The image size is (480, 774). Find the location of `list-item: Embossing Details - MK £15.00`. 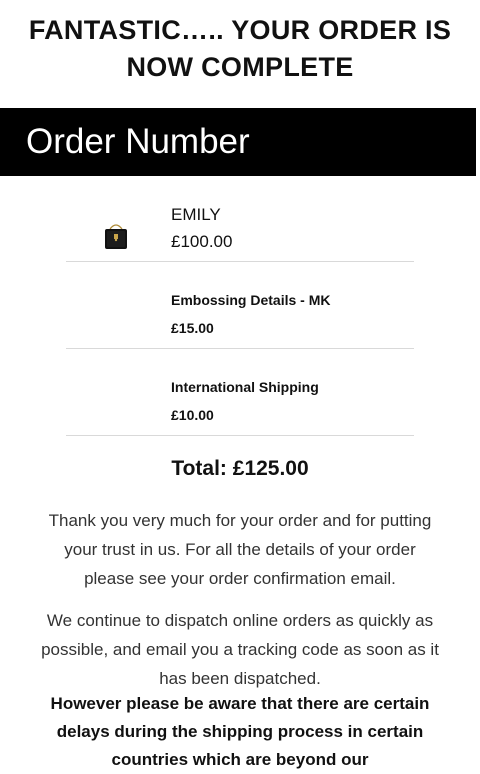

list-item: Embossing Details - MK £15.00 is located at coordinates (240, 305).